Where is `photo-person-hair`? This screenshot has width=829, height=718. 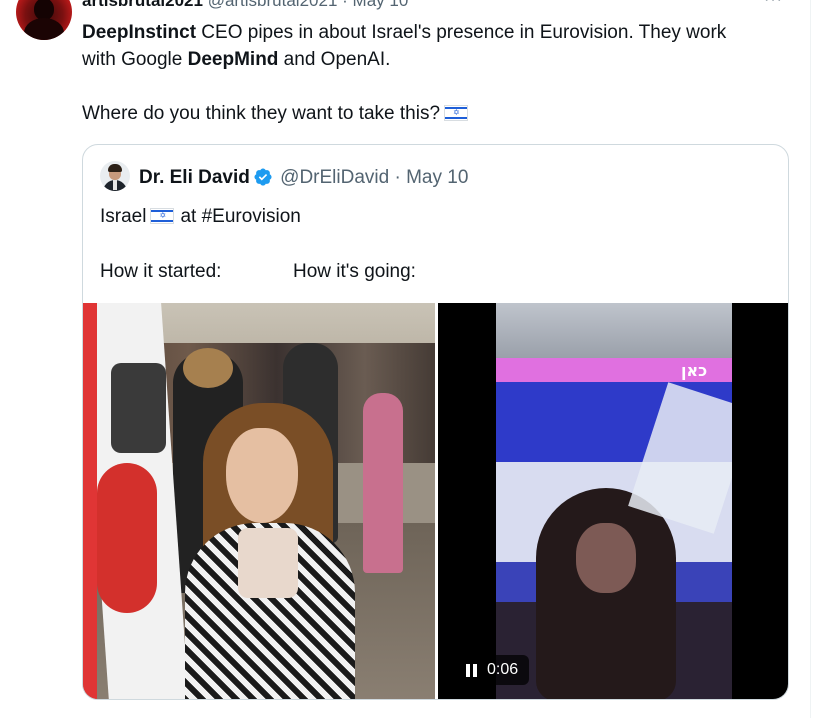 photo-person-hair is located at coordinates (208, 368).